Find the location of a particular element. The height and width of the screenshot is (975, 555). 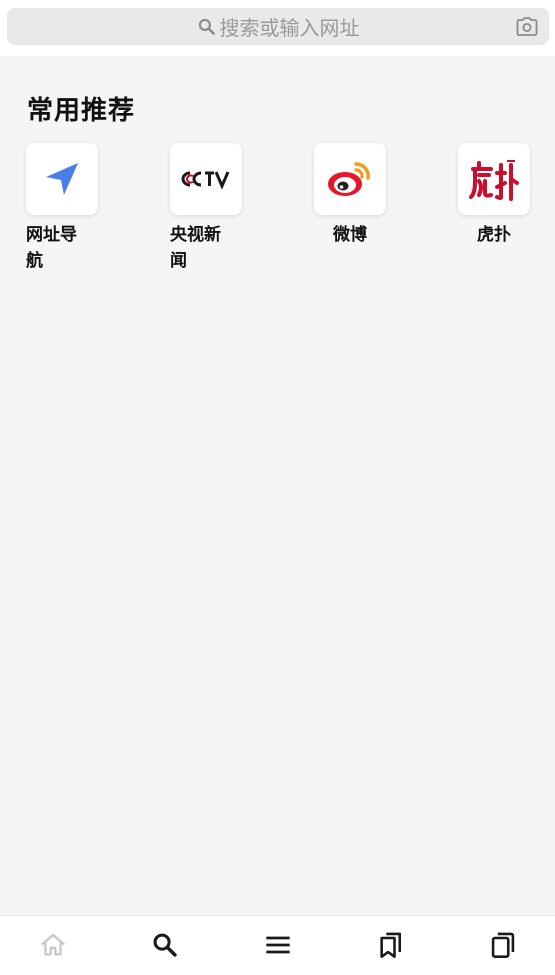

search-button is located at coordinates (165, 945).